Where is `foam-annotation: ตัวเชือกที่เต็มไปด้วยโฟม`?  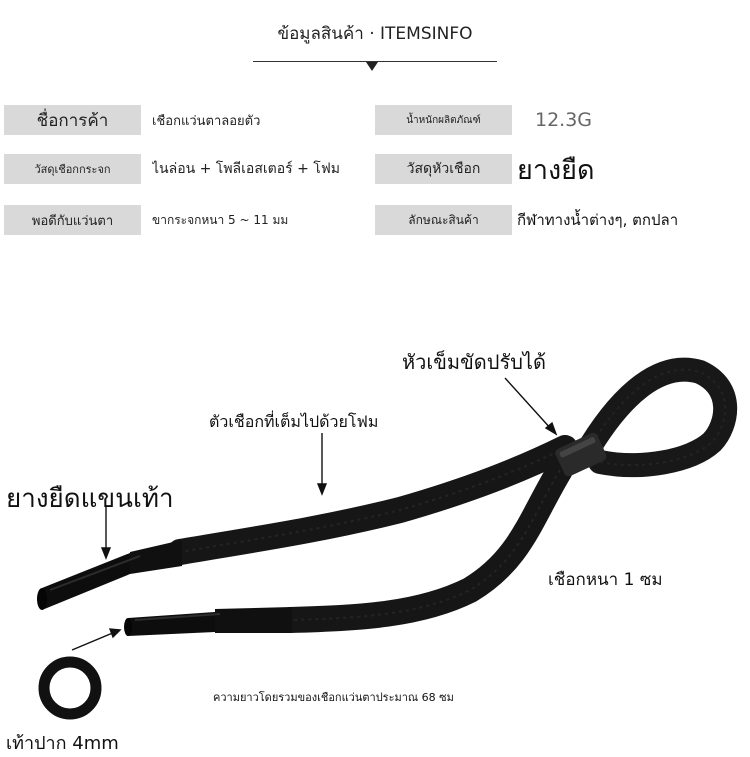
foam-annotation: ตัวเชือกที่เต็มไปด้วยโฟม is located at coordinates (294, 421).